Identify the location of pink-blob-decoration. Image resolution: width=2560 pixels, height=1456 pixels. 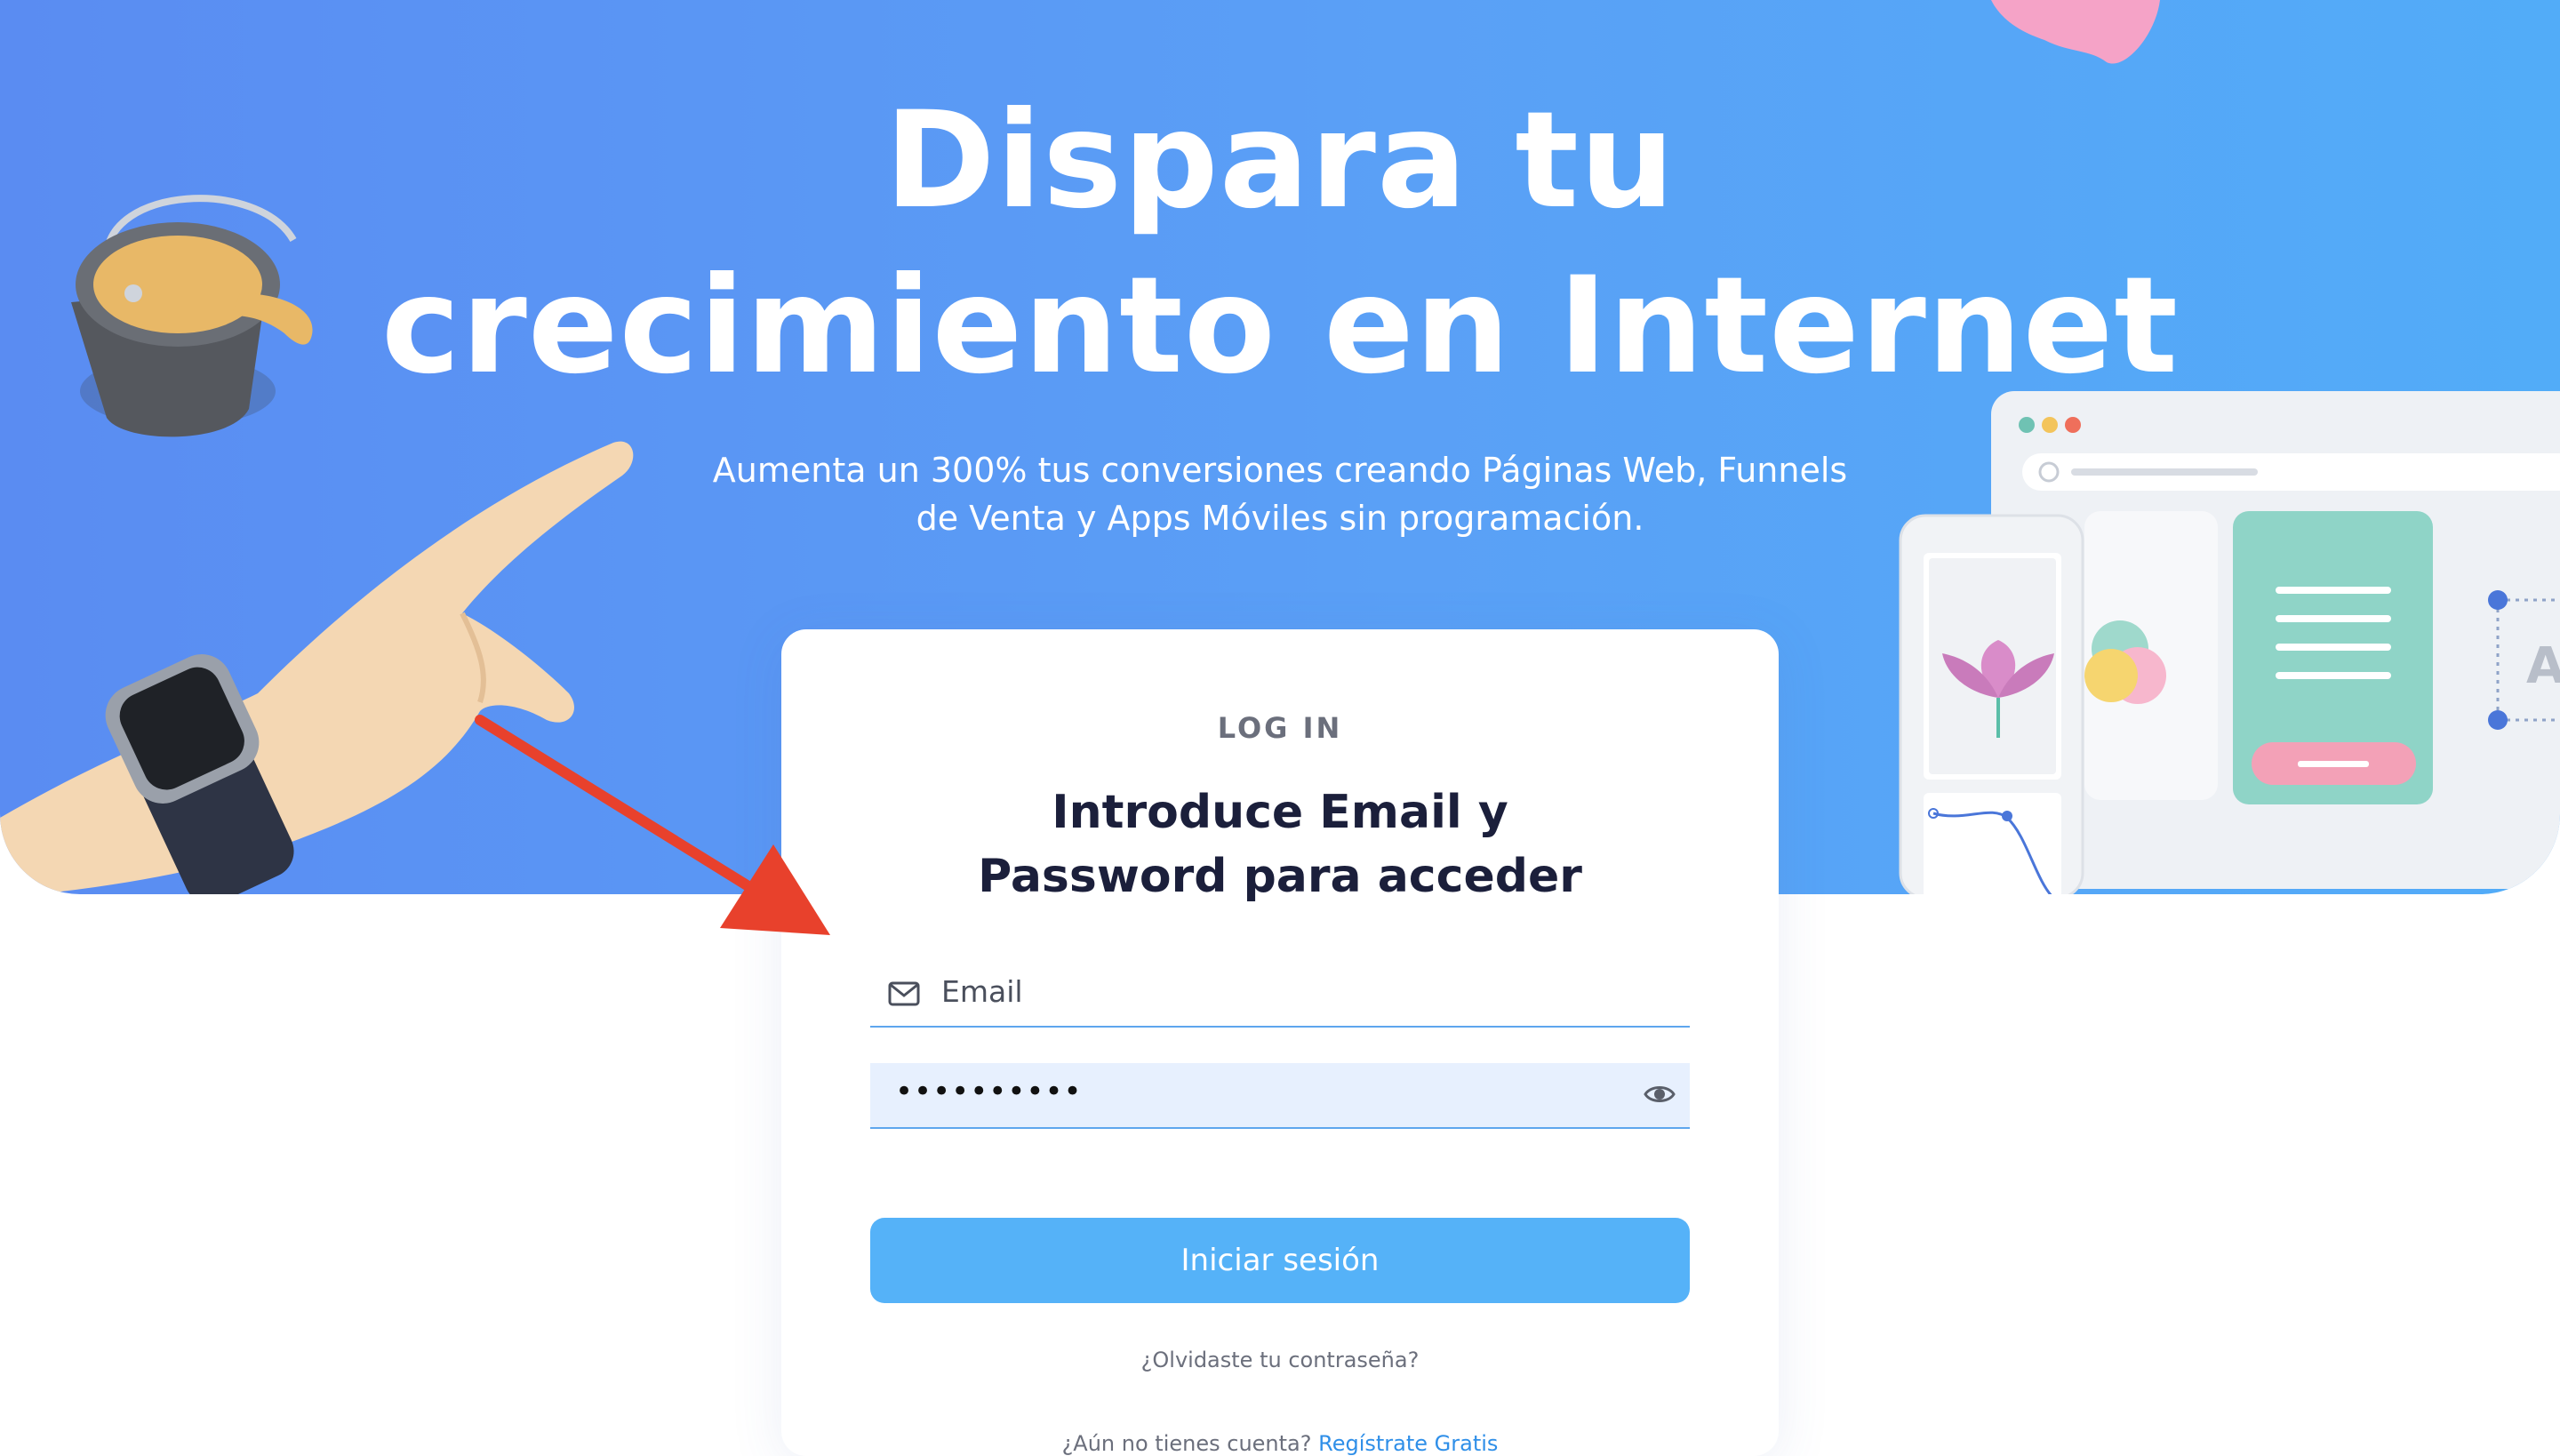
(2075, 32).